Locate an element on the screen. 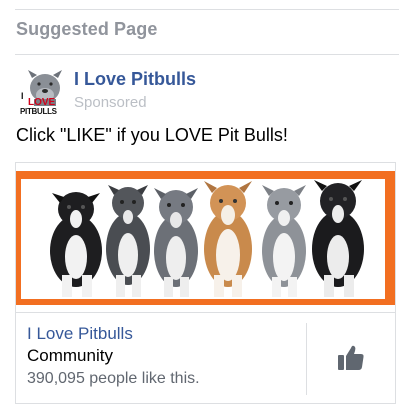 The image size is (409, 414). card-page-link: I Love Pitbulls is located at coordinates (80, 334).